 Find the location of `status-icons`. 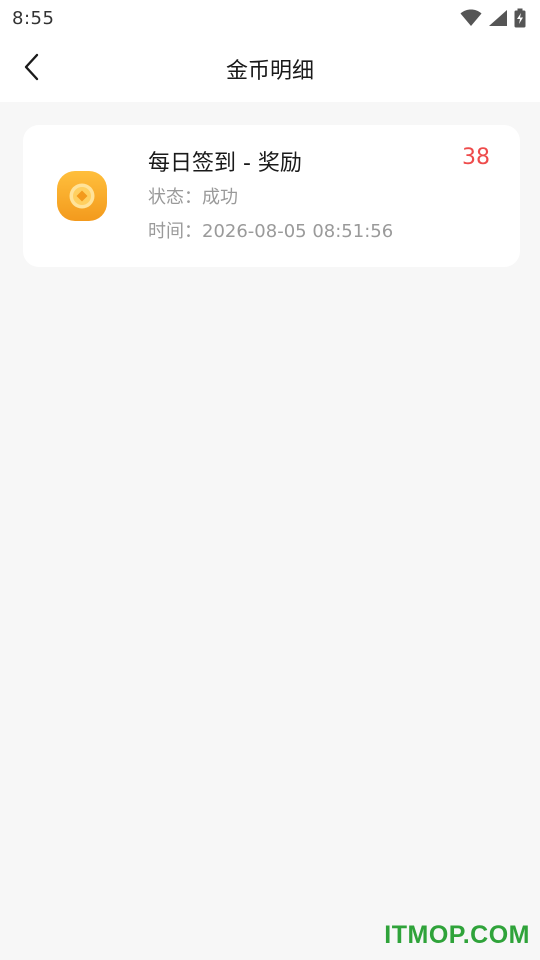

status-icons is located at coordinates (493, 18).